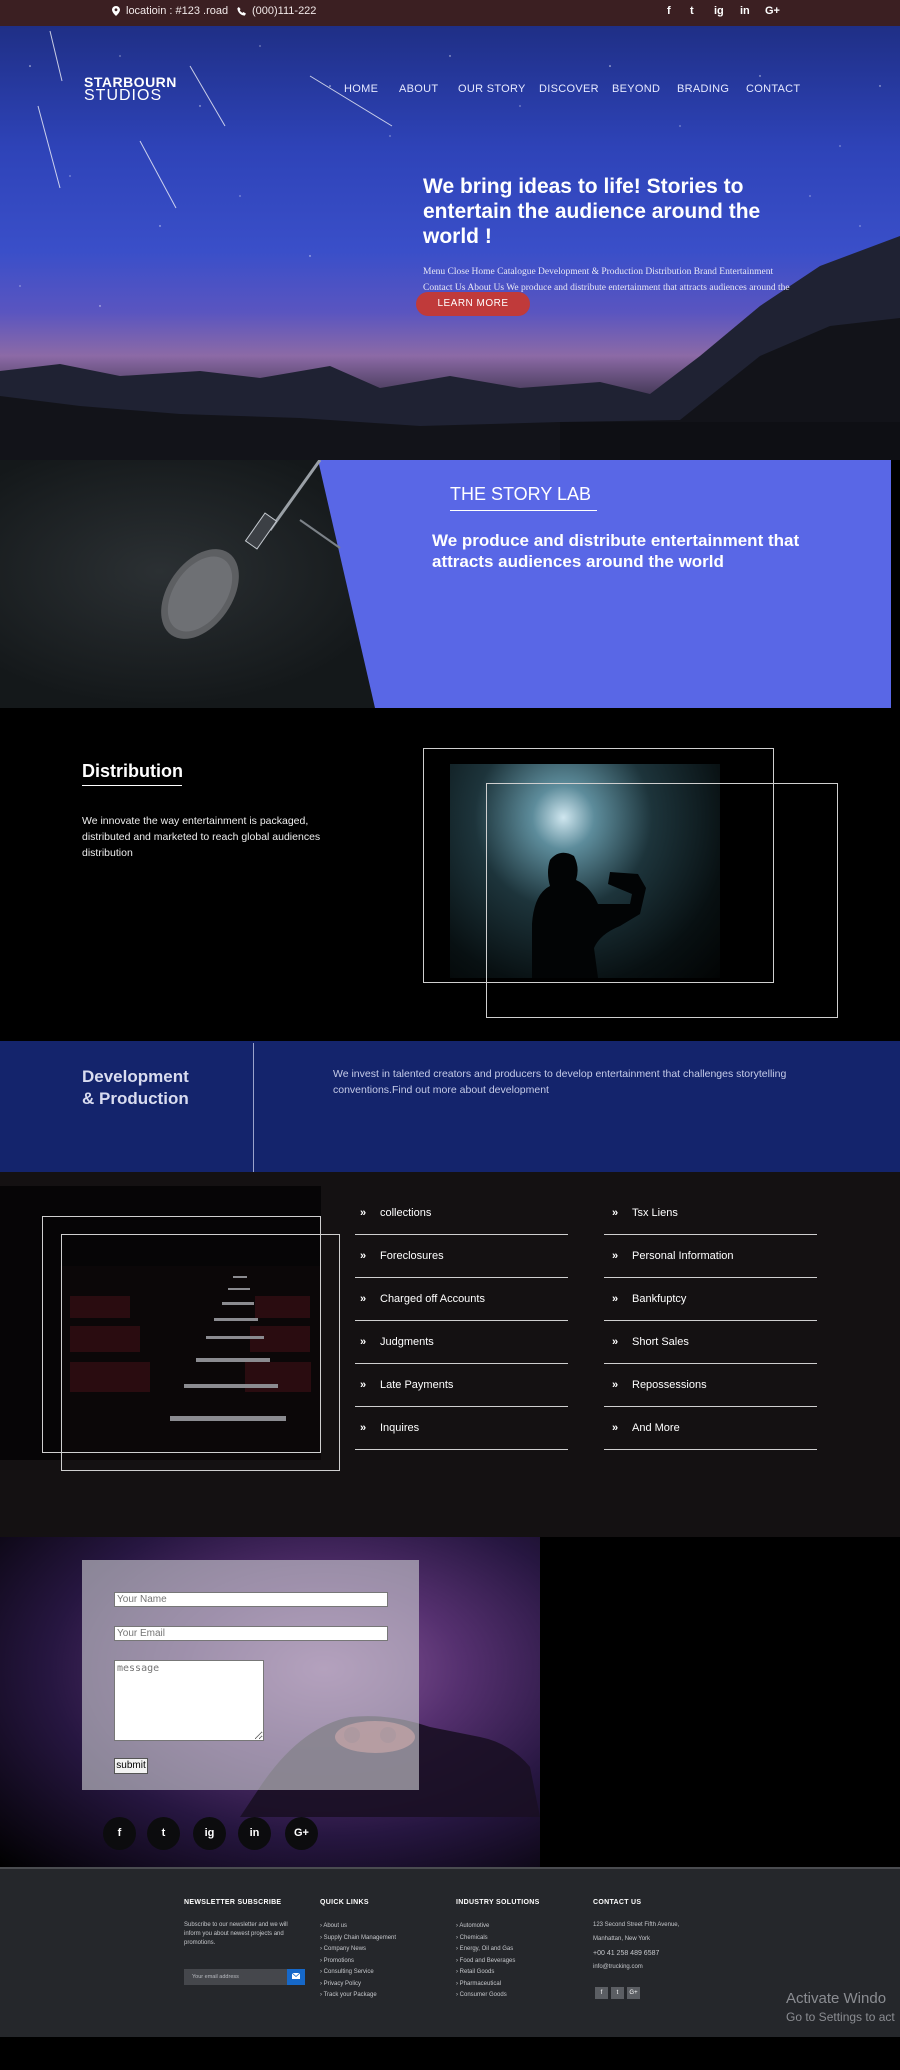  What do you see at coordinates (432, 1299) in the screenshot?
I see `list-item-label: Charged off Accounts` at bounding box center [432, 1299].